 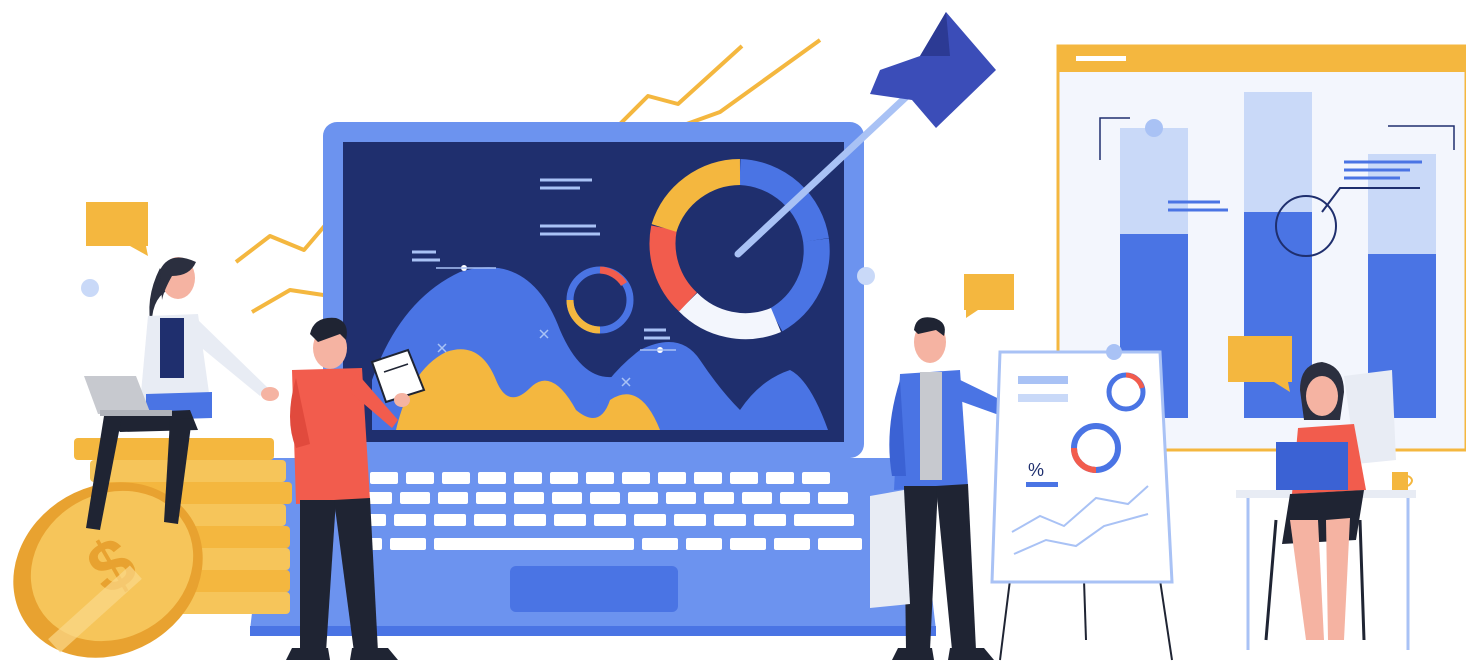 I want to click on coffee-cup-icon, so click(x=1402, y=481).